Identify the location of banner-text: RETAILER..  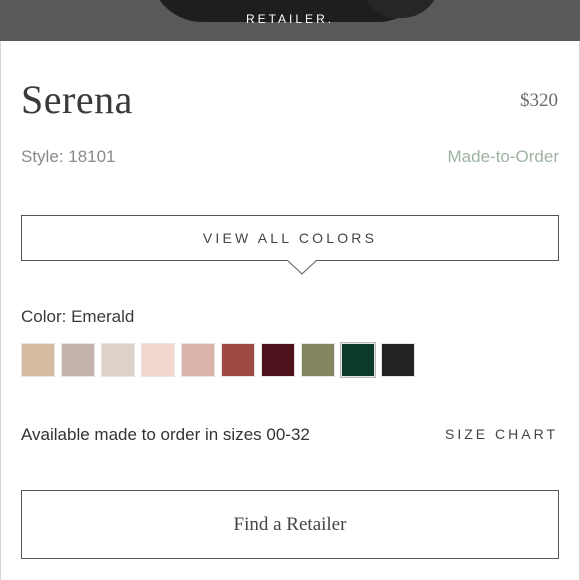
(290, 19).